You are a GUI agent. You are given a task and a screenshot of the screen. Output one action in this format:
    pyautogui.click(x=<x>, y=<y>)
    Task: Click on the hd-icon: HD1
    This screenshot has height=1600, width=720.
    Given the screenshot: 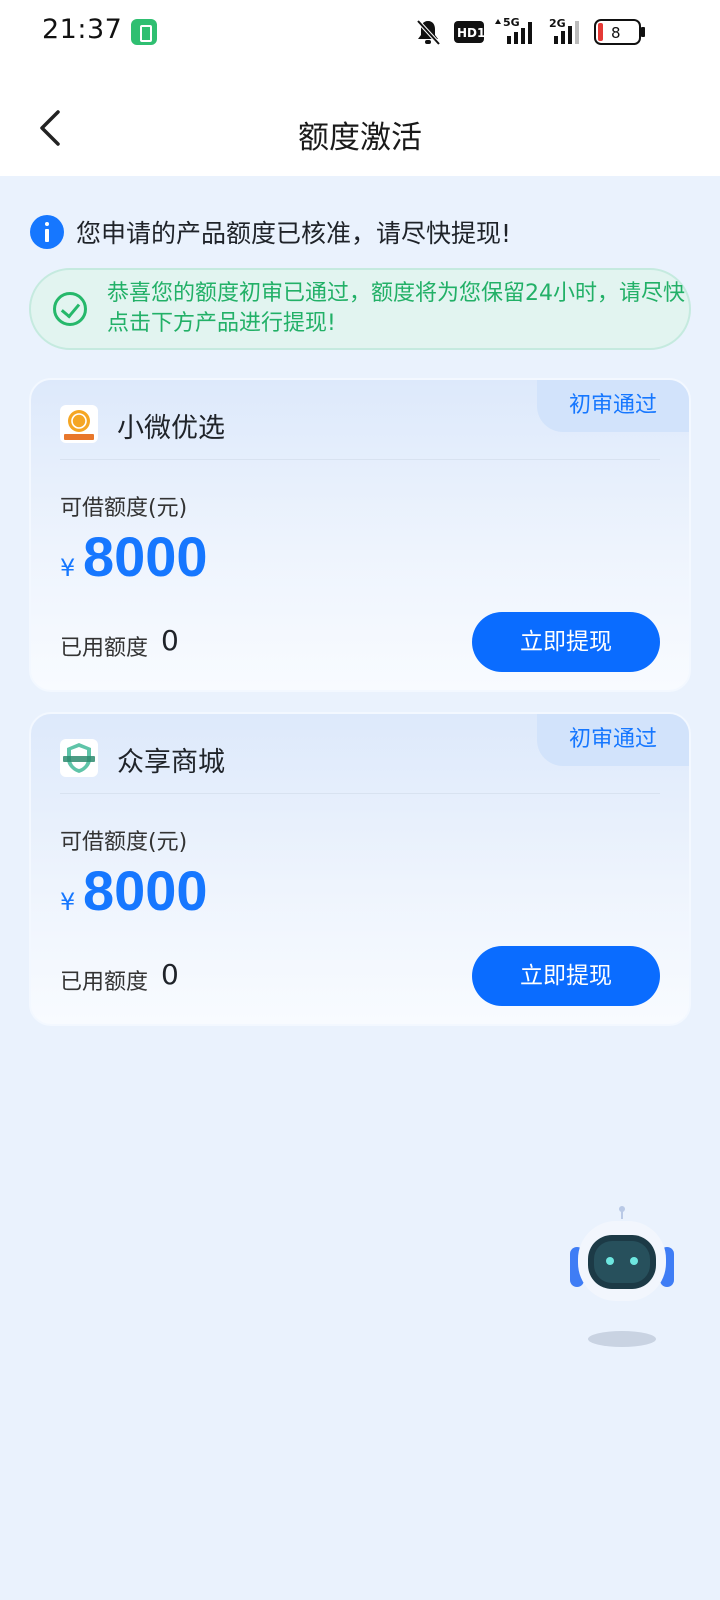 What is the action you would take?
    pyautogui.click(x=469, y=32)
    